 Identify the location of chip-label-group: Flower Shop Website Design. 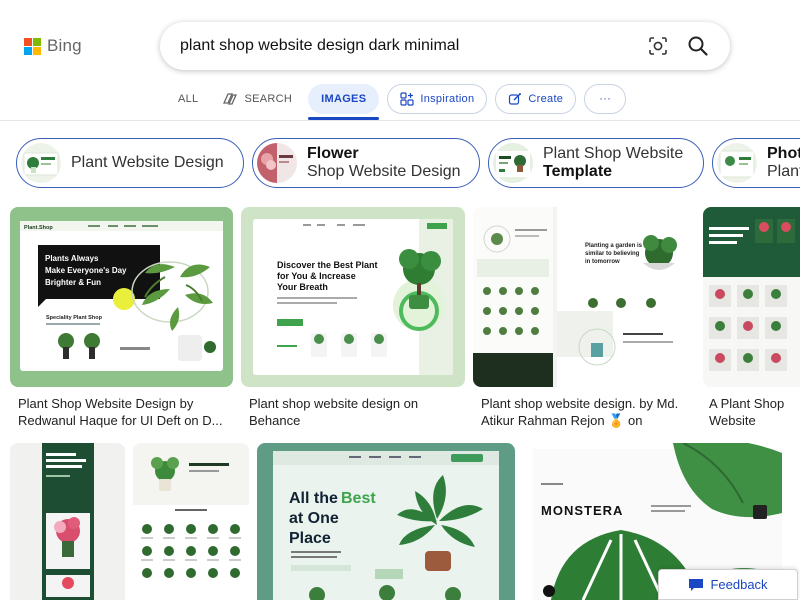
(384, 163).